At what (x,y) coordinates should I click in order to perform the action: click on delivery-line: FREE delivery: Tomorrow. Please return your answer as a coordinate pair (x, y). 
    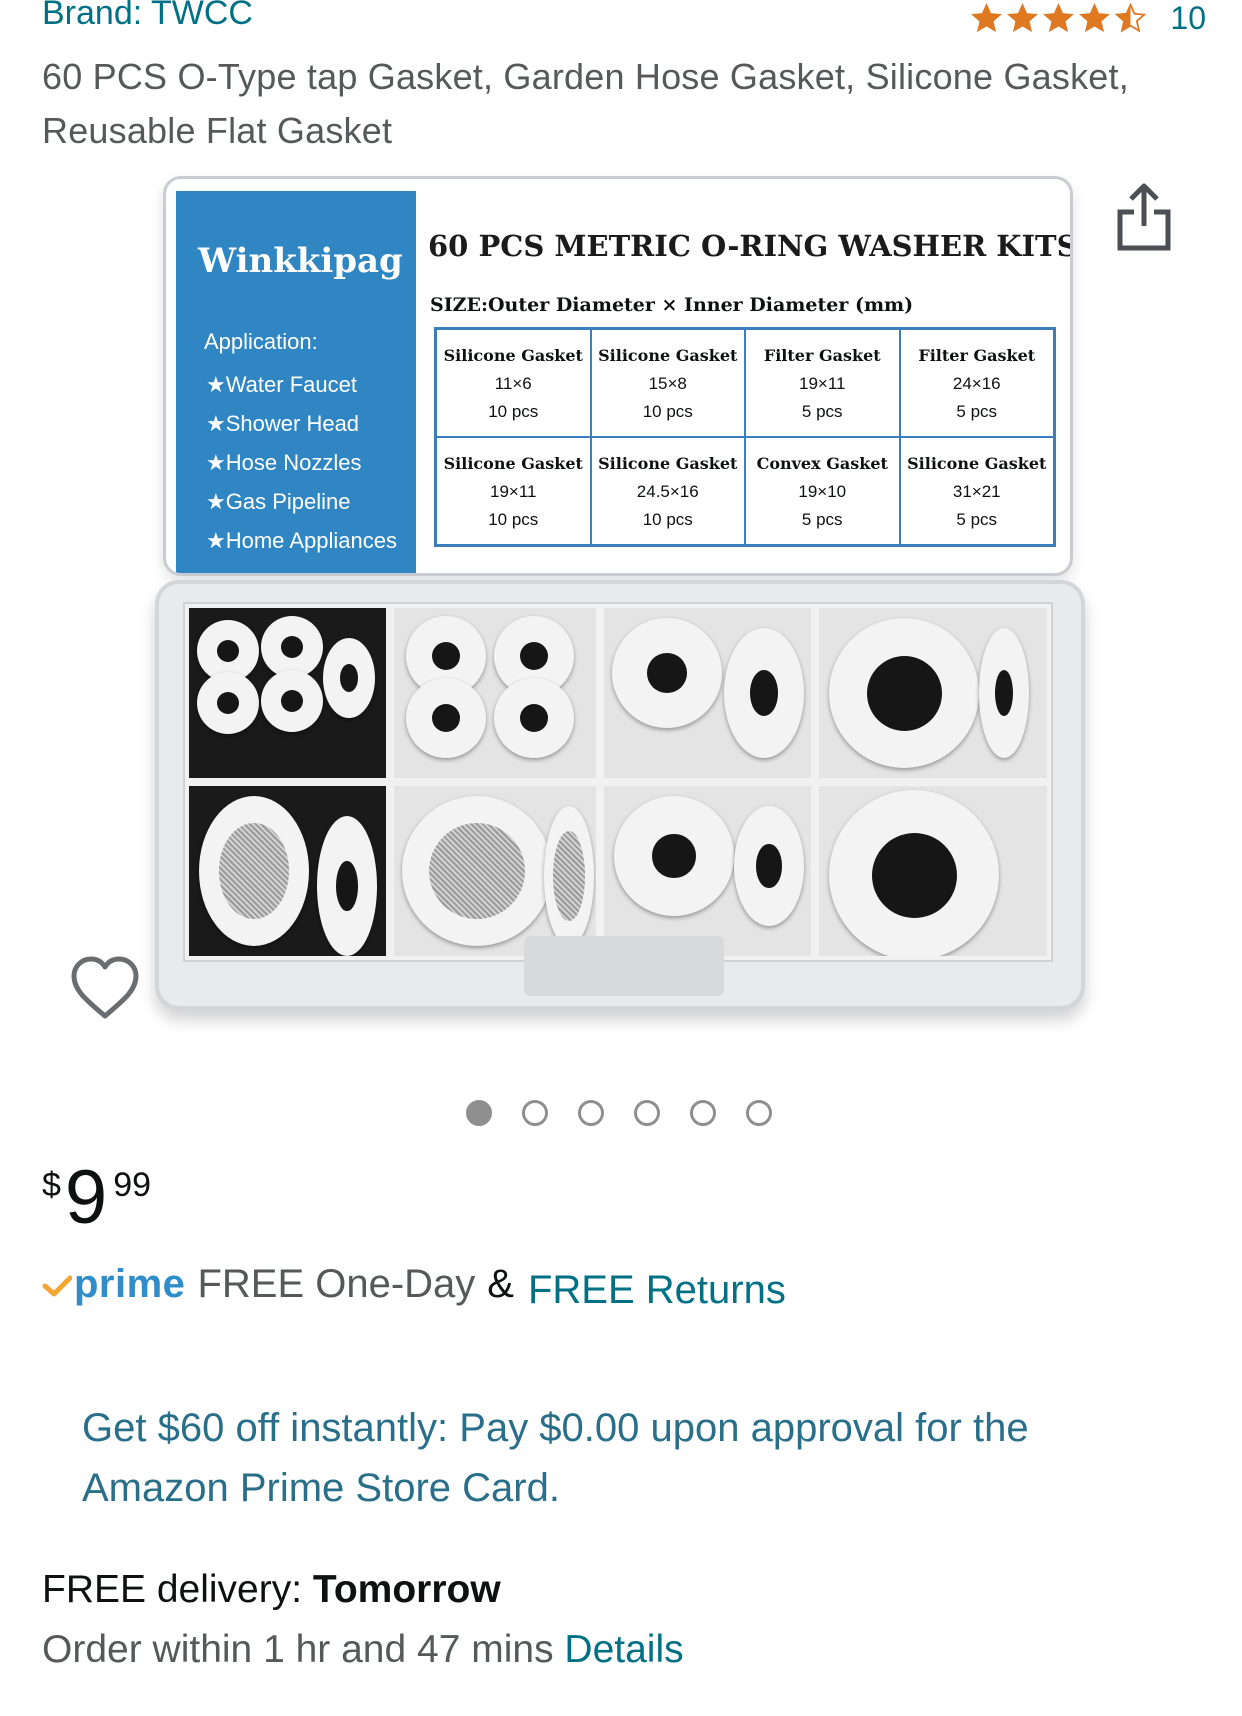
    Looking at the image, I should click on (363, 1590).